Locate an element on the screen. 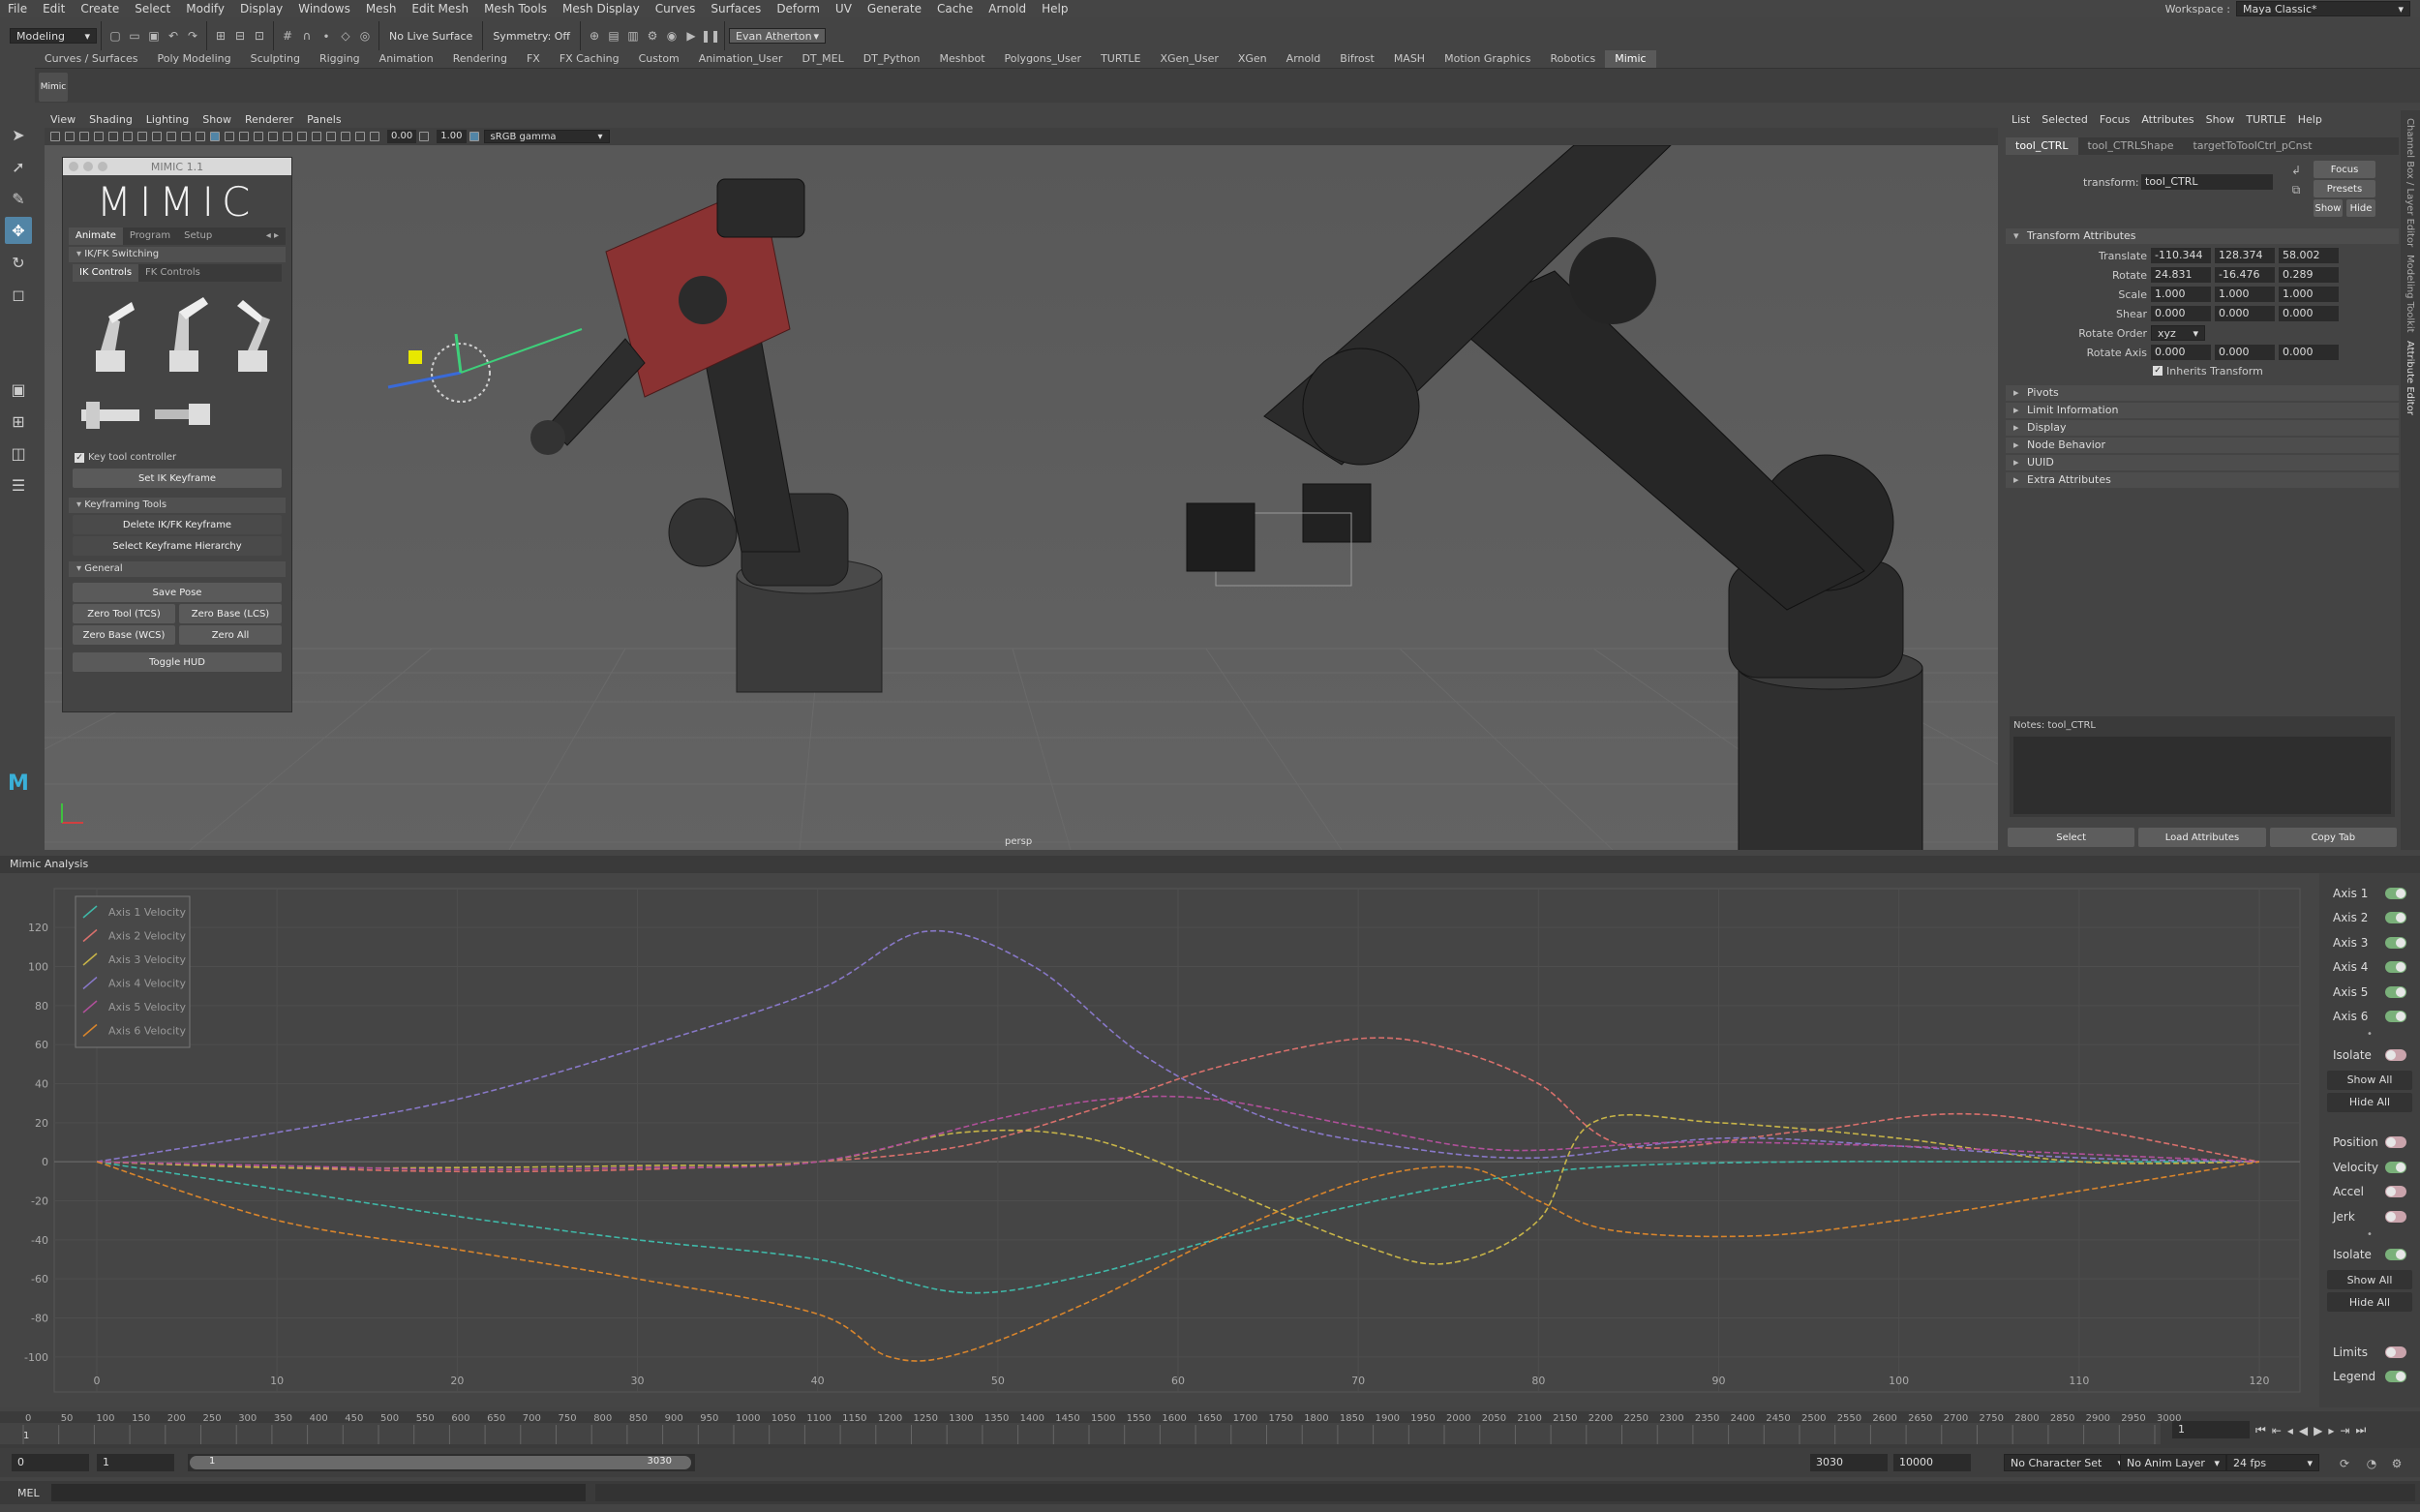 This screenshot has width=2420, height=1512. select-button: Select is located at coordinates (2071, 837).